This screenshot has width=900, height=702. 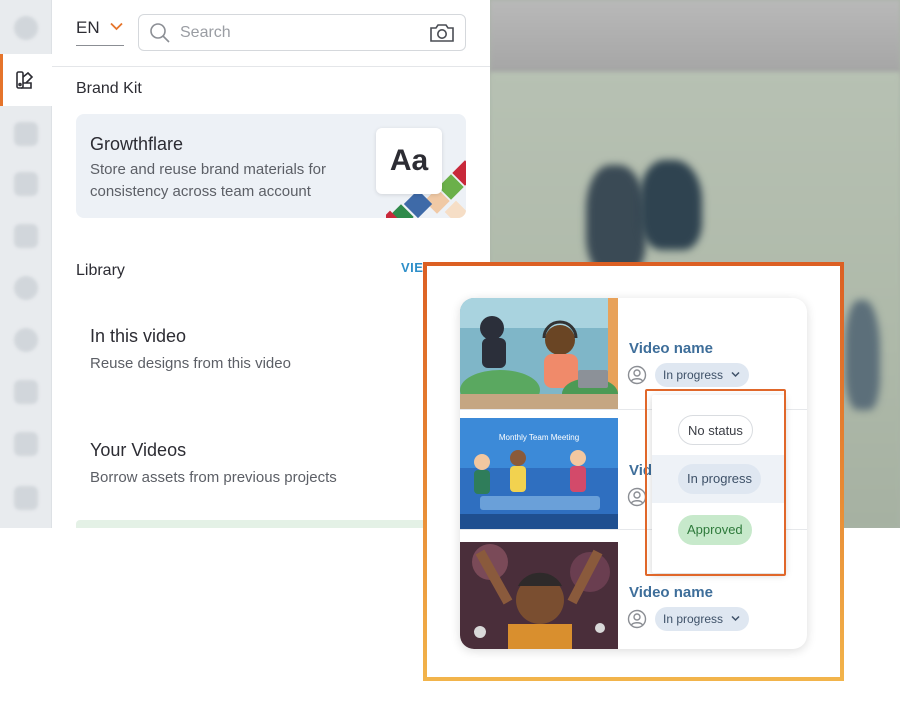 I want to click on language-select: EN, so click(x=100, y=32).